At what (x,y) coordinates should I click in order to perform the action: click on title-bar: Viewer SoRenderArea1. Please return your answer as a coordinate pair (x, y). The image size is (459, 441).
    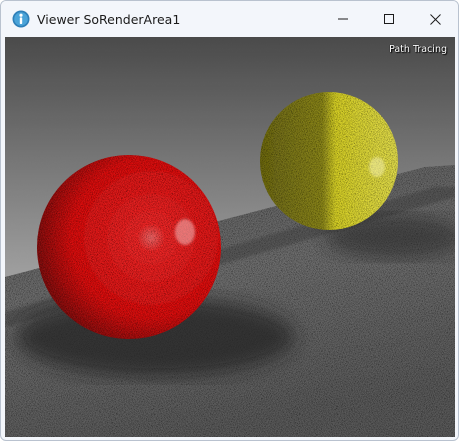
    Looking at the image, I should click on (229, 19).